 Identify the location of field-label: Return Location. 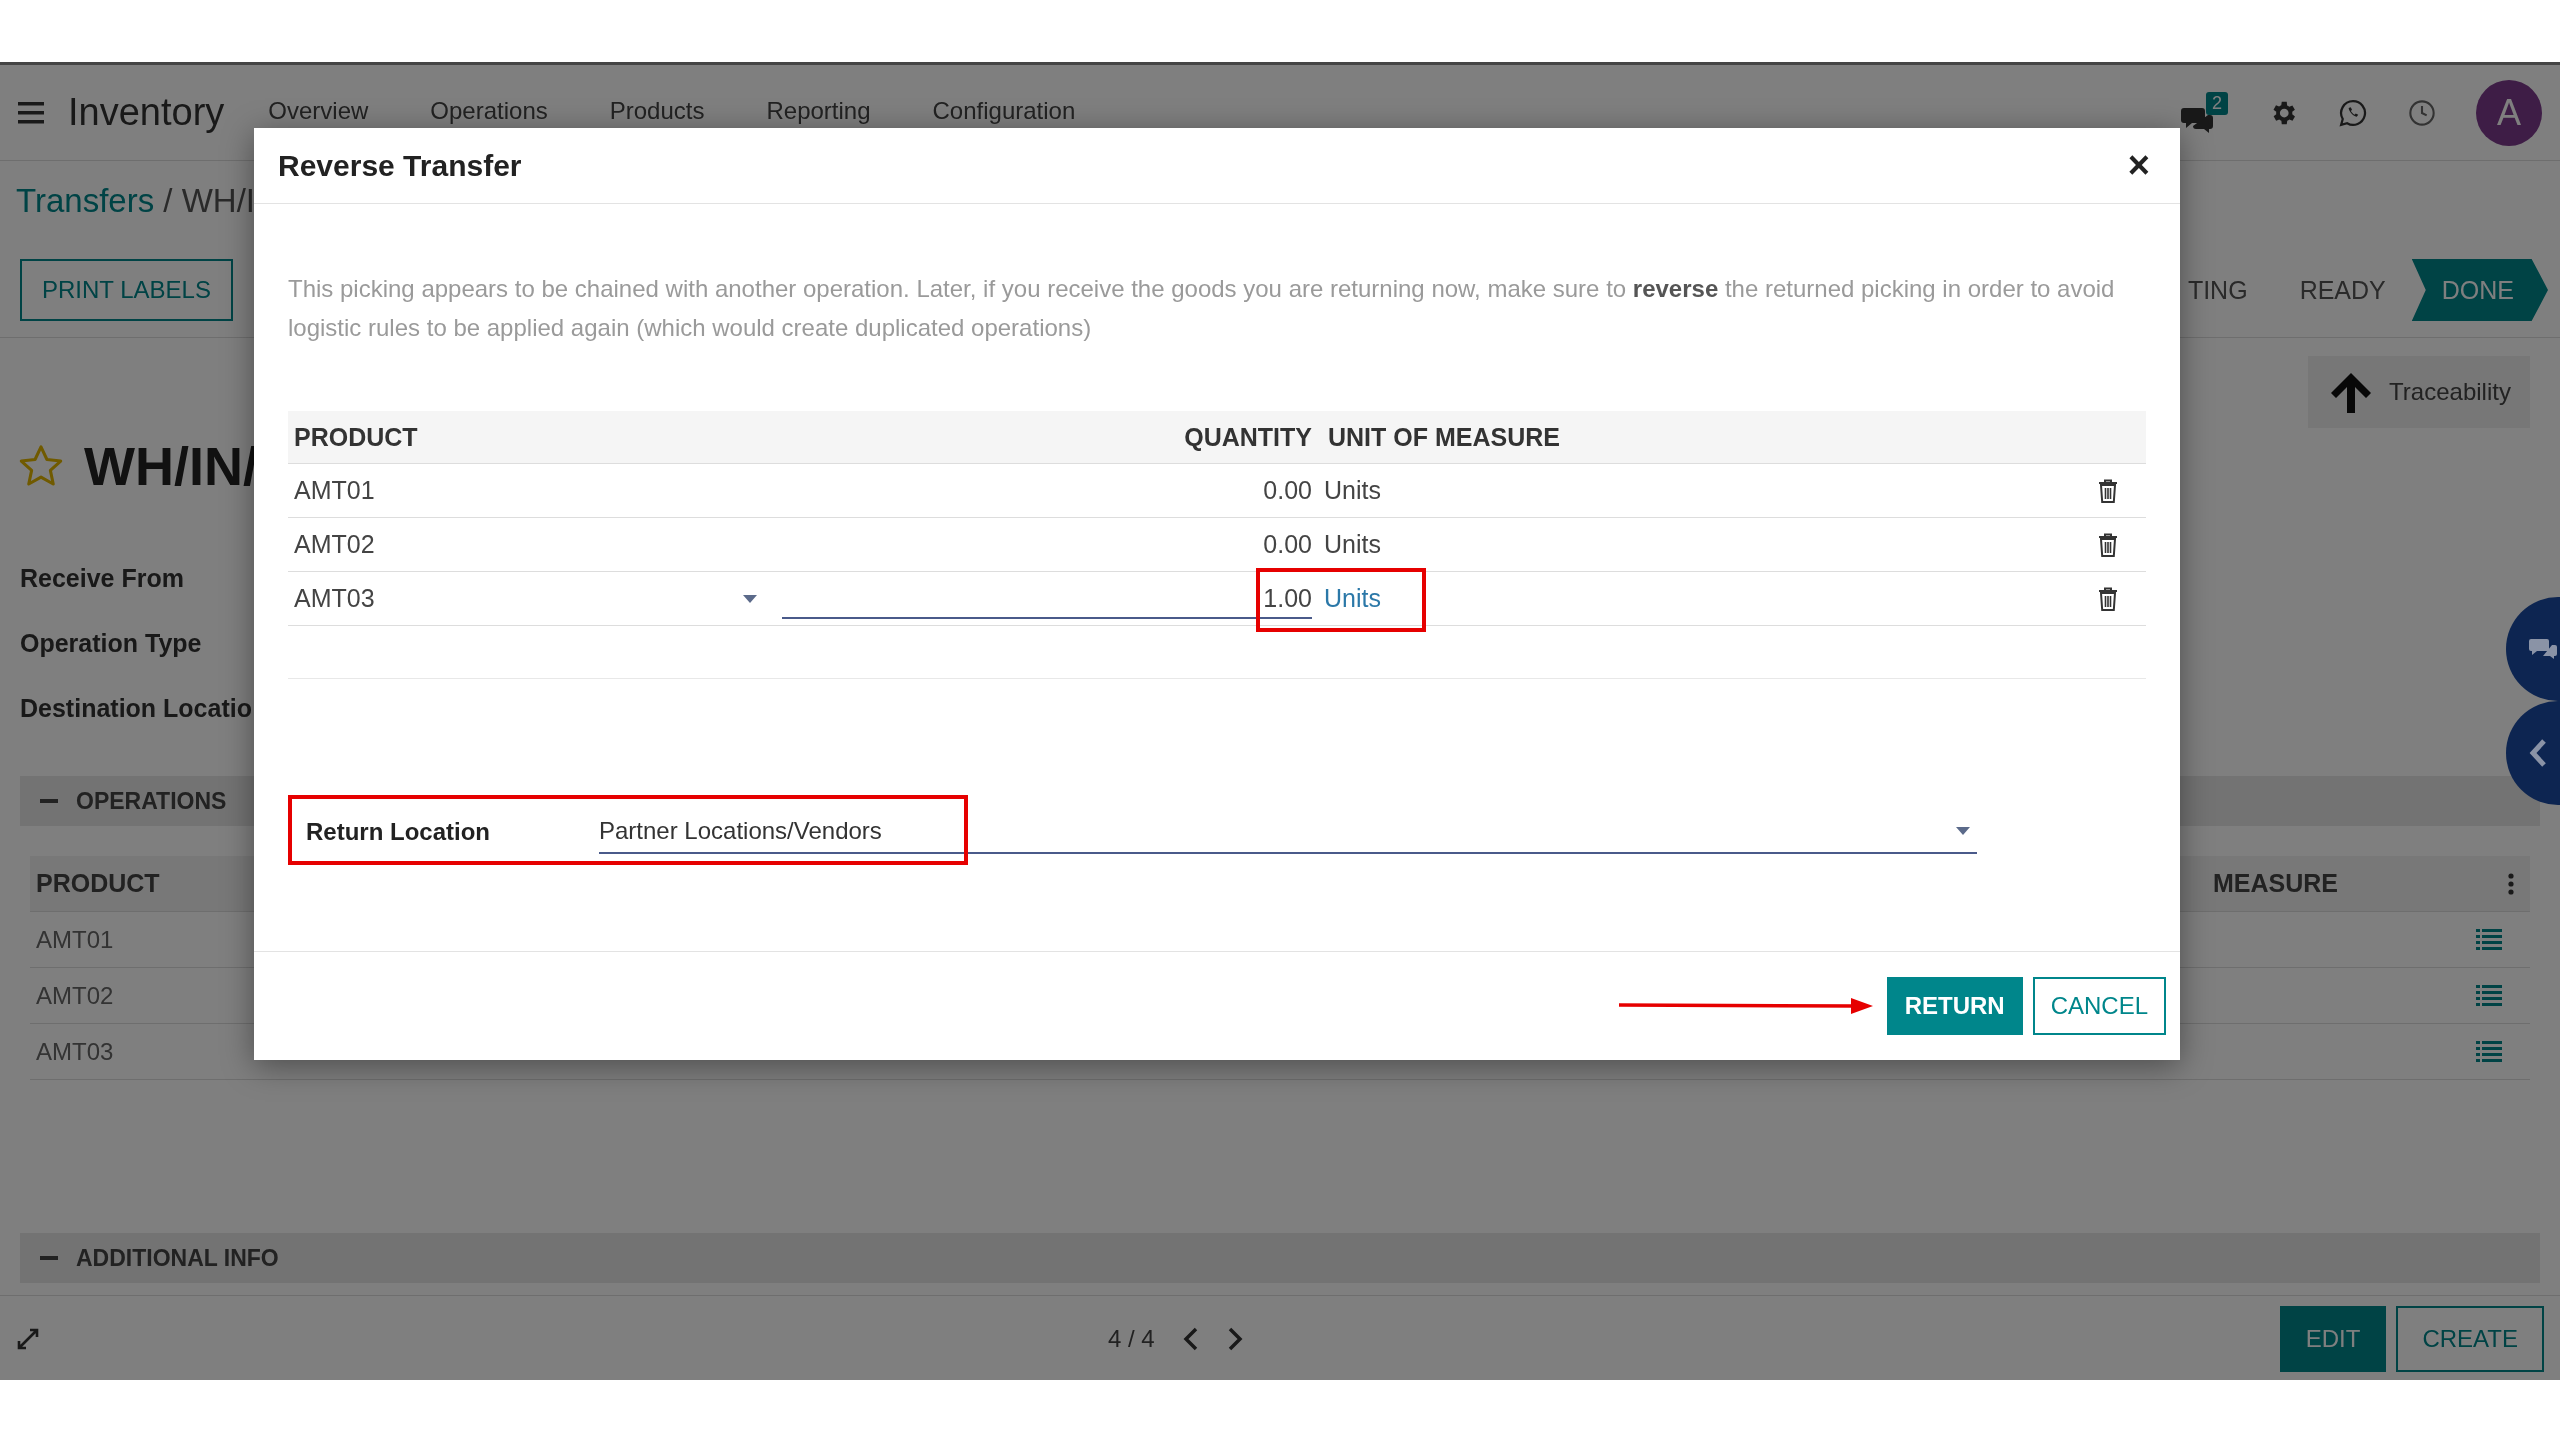
(398, 832).